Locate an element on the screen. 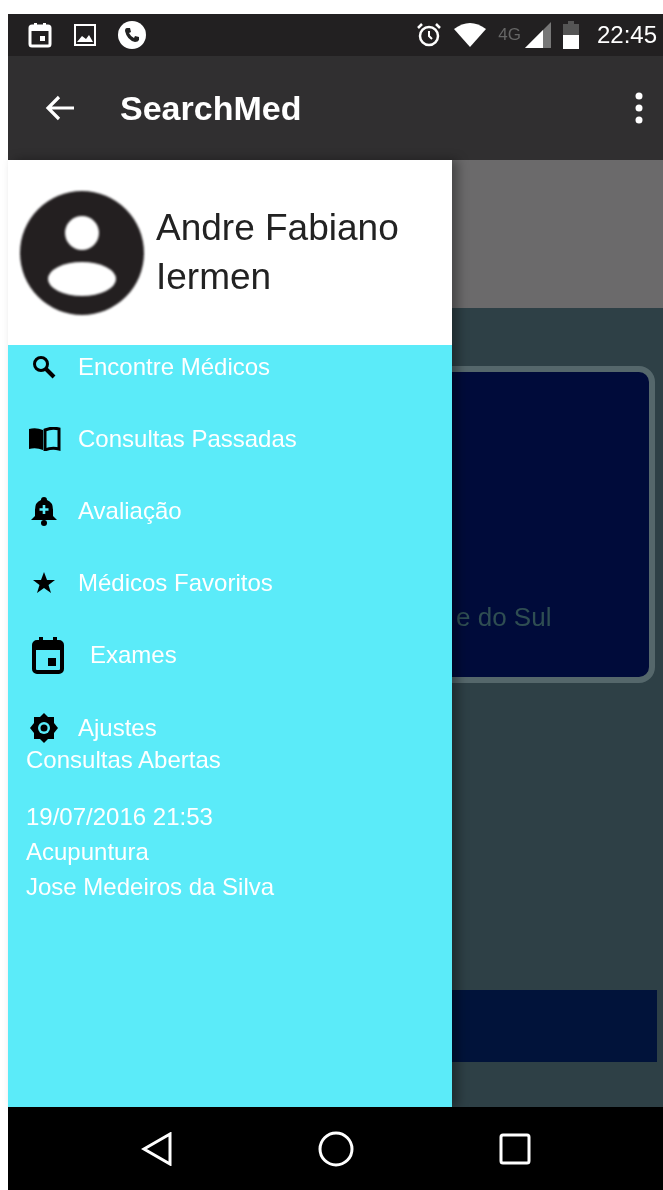 This screenshot has height=1190, width=663. home-icon is located at coordinates (335, 1148).